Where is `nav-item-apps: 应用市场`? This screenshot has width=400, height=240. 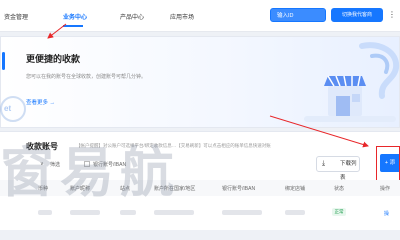
nav-item-apps: 应用市场 is located at coordinates (182, 16).